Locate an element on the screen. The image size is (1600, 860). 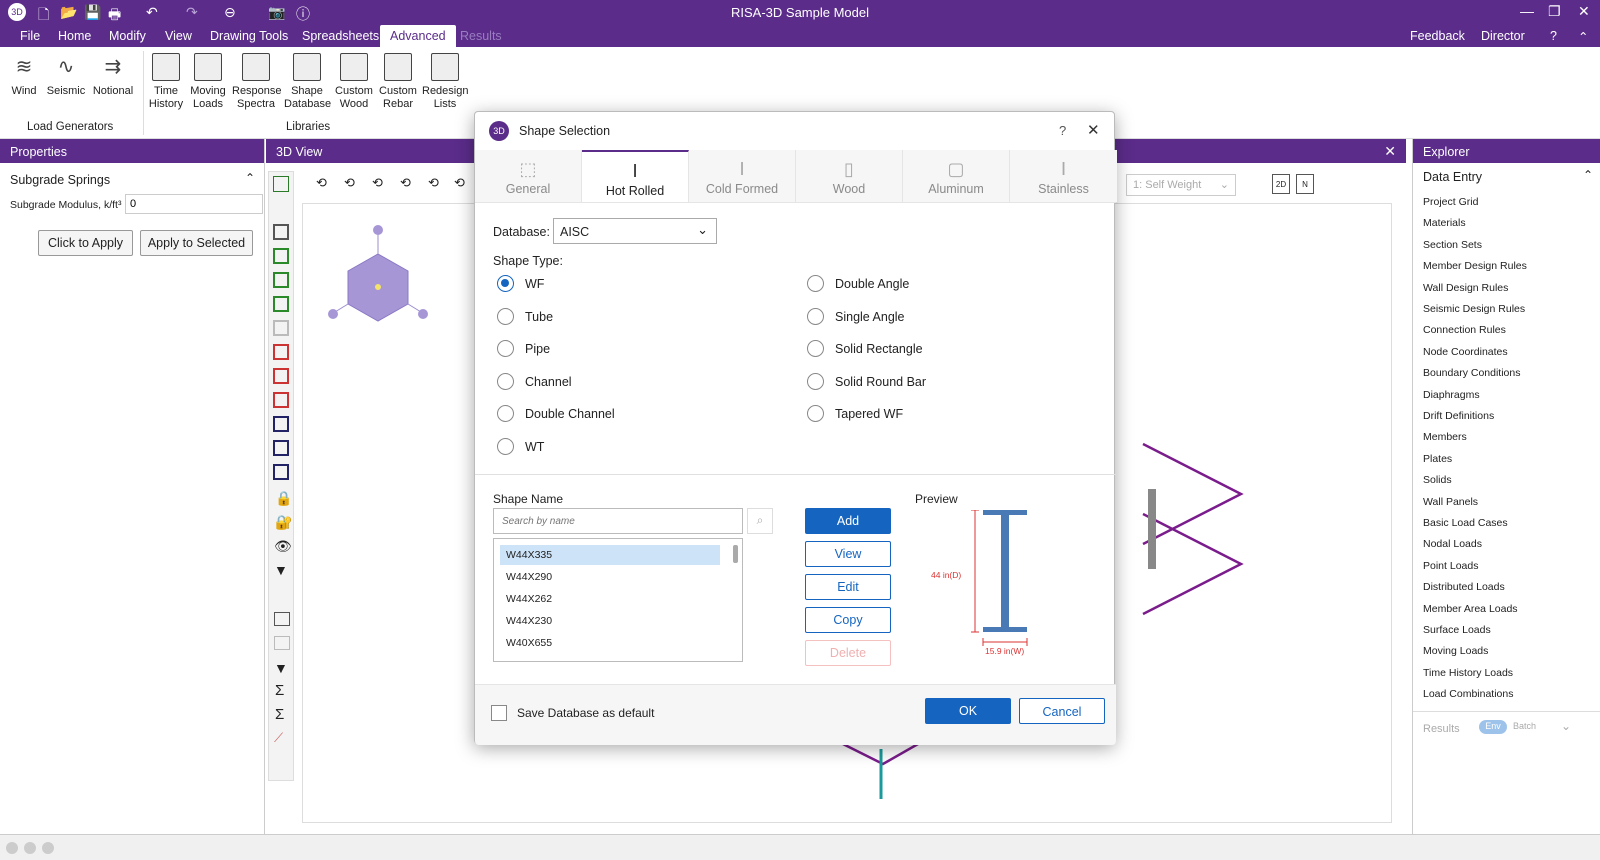
env-toggle: Env is located at coordinates (1493, 727).